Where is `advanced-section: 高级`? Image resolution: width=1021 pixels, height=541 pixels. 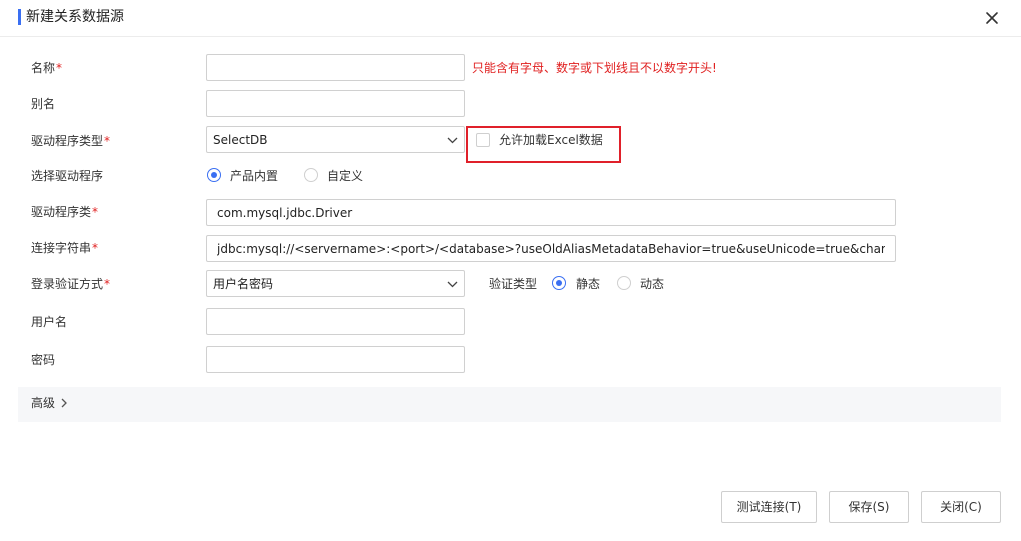
advanced-section: 高级 is located at coordinates (509, 404).